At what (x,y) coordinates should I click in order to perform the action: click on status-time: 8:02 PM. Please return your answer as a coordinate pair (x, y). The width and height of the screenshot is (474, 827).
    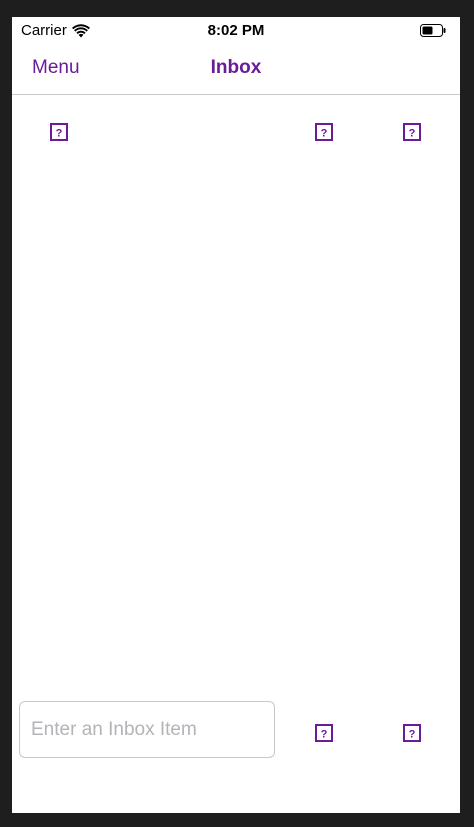
    Looking at the image, I should click on (236, 30).